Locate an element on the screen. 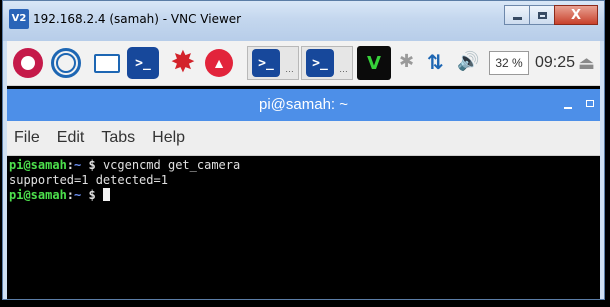 The image size is (610, 307). menu-edit: Edit is located at coordinates (71, 138).